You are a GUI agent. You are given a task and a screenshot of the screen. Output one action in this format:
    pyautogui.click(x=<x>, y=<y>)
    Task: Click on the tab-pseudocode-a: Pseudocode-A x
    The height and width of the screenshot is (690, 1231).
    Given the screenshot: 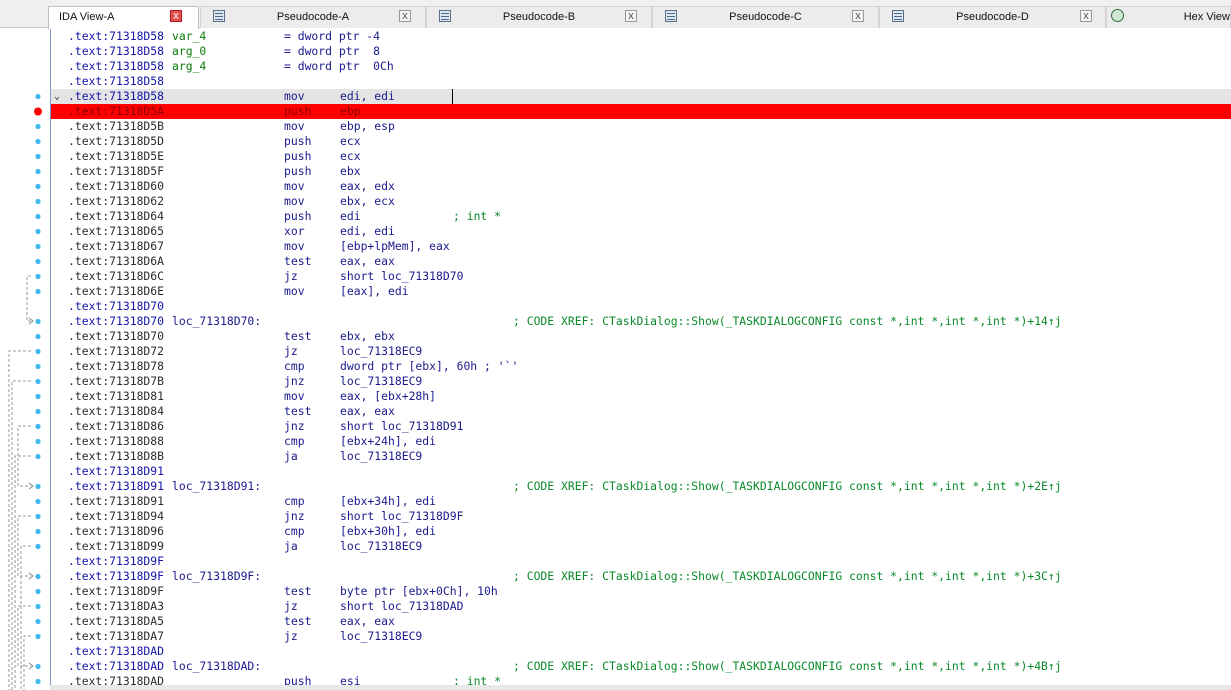 What is the action you would take?
    pyautogui.click(x=313, y=17)
    